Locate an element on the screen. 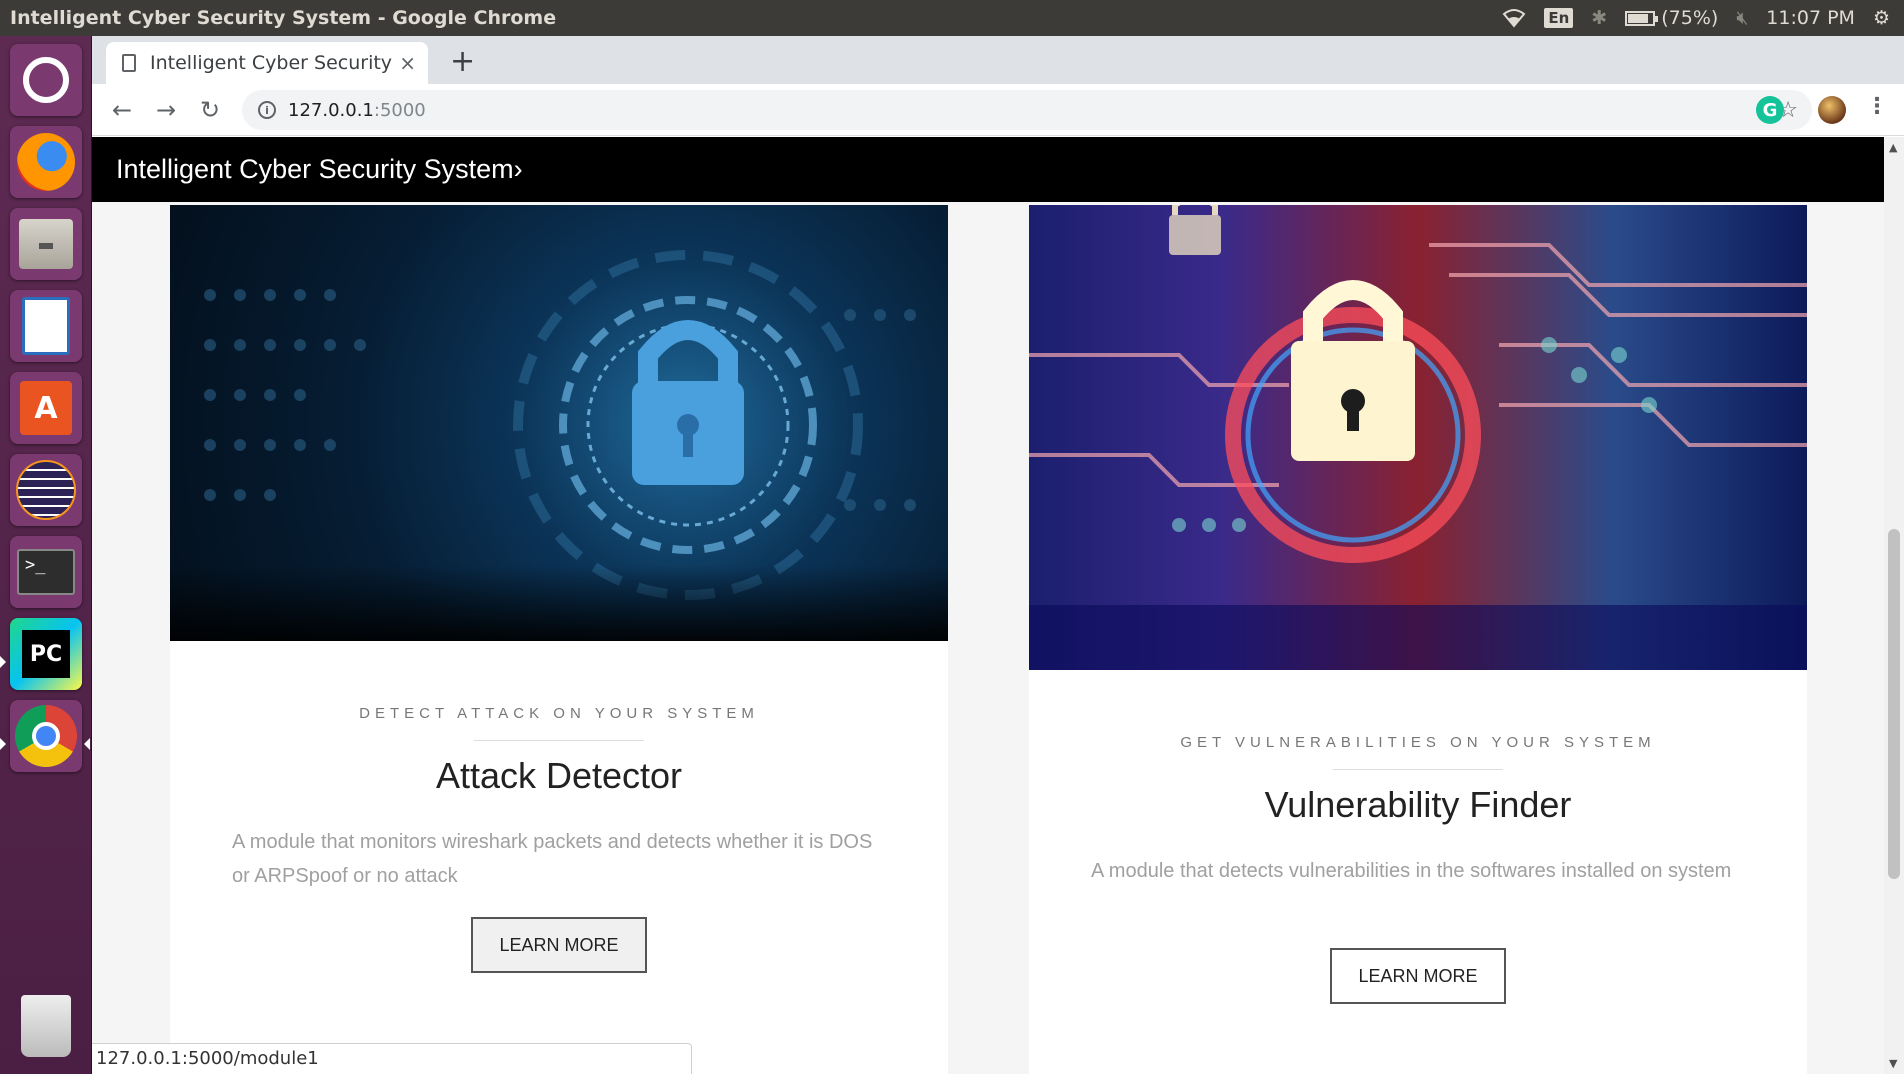  browser-tab: Intelligent Cyber Security × is located at coordinates (267, 63).